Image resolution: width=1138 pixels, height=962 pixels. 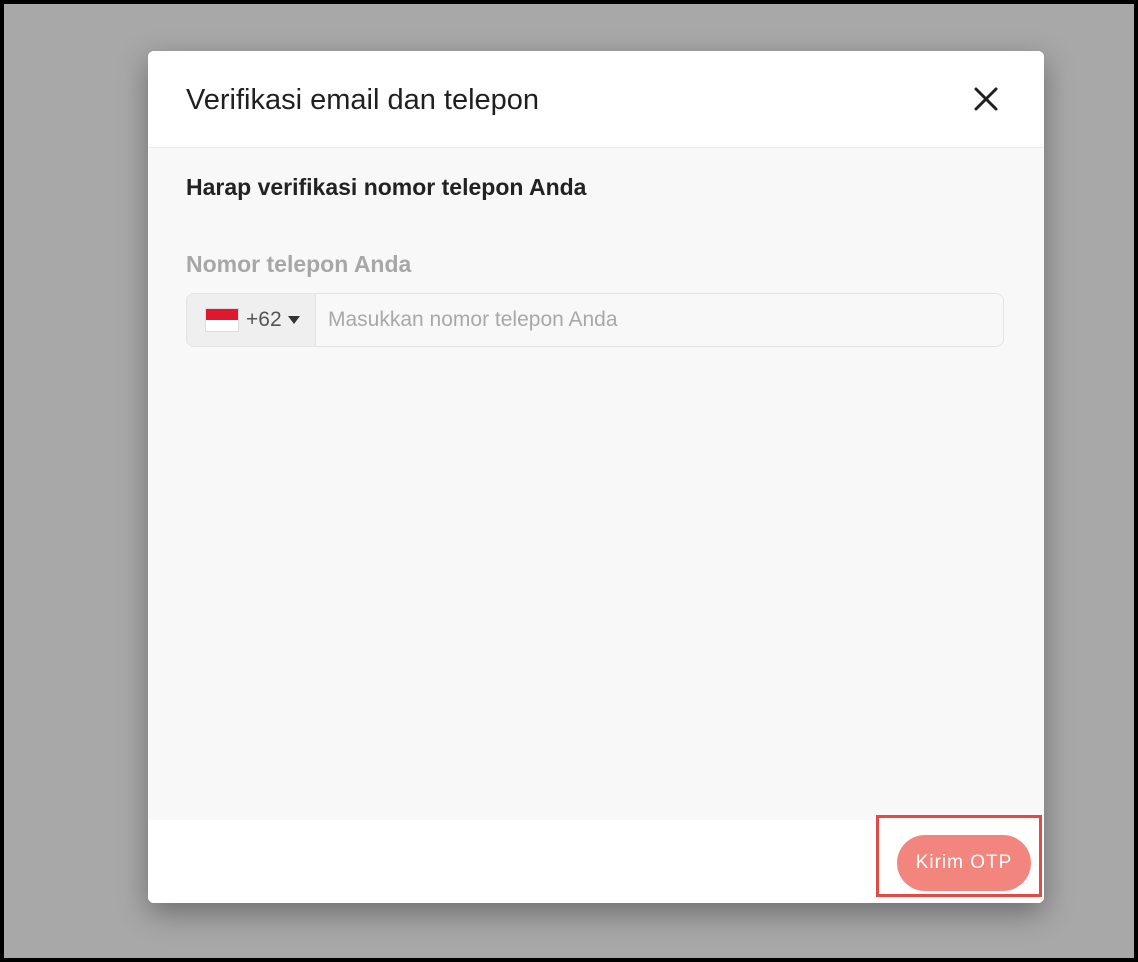 I want to click on flag-white-band, so click(x=222, y=325).